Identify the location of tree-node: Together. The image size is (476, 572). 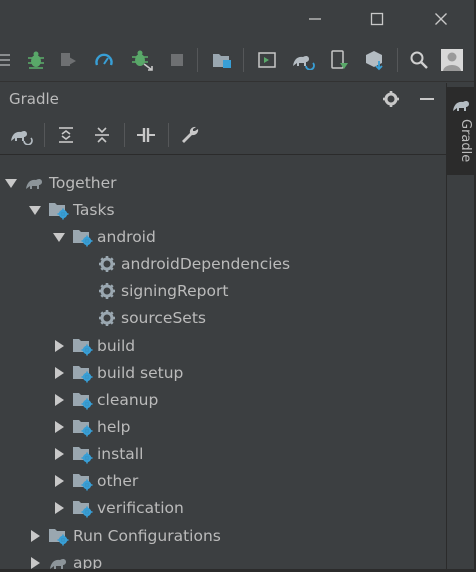
(60, 183).